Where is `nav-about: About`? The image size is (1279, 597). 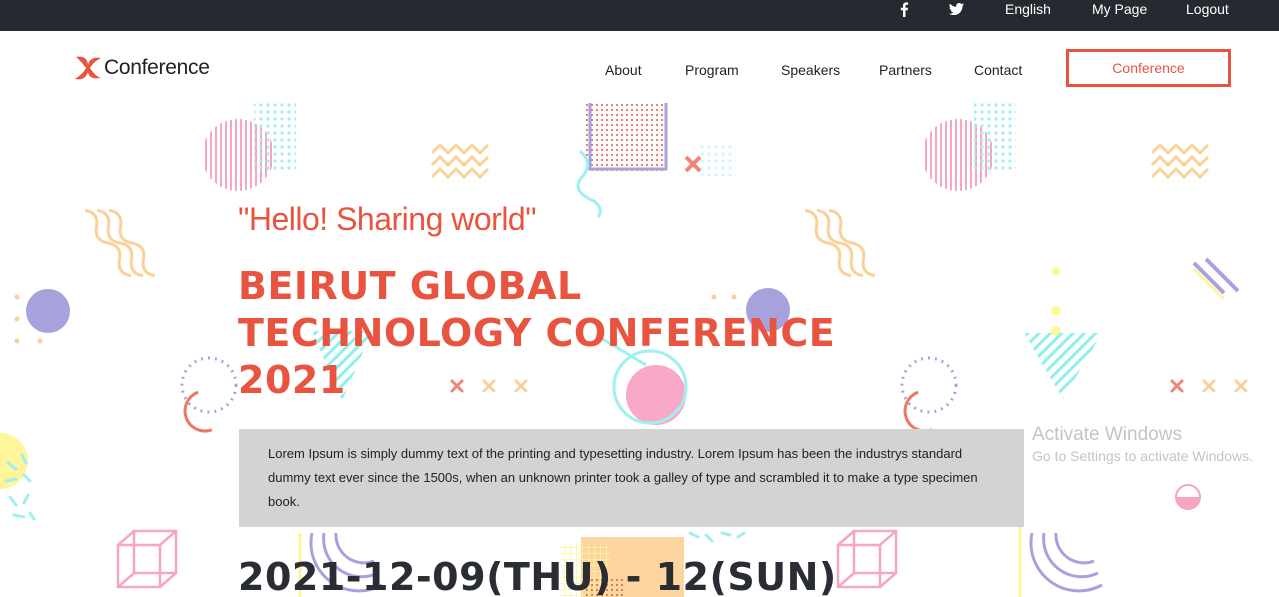
nav-about: About is located at coordinates (623, 70).